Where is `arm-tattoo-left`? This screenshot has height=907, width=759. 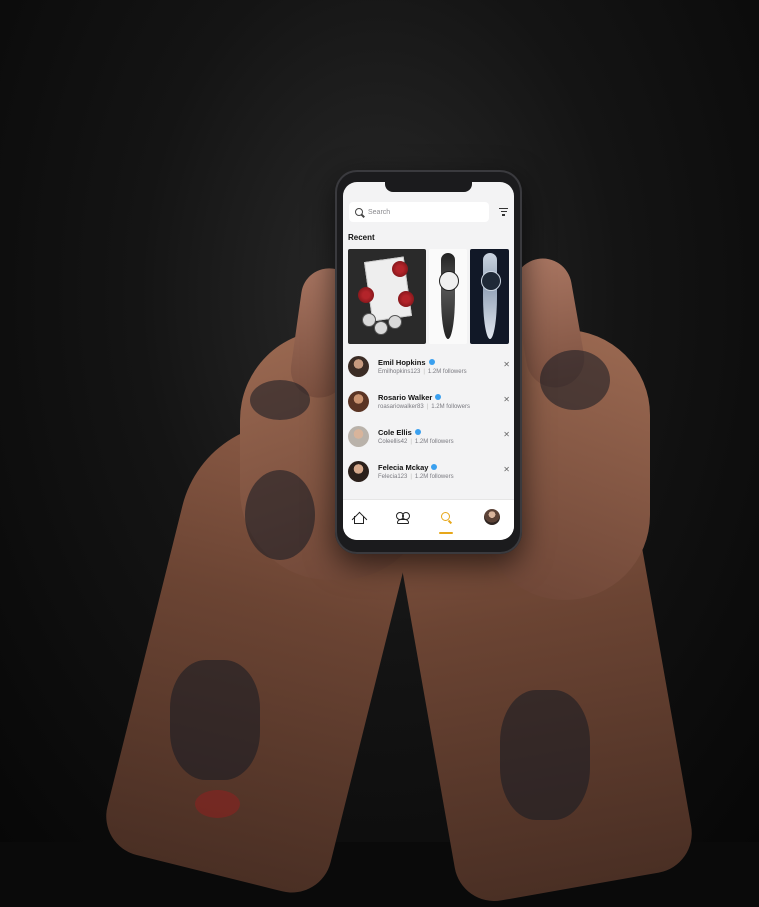 arm-tattoo-left is located at coordinates (215, 720).